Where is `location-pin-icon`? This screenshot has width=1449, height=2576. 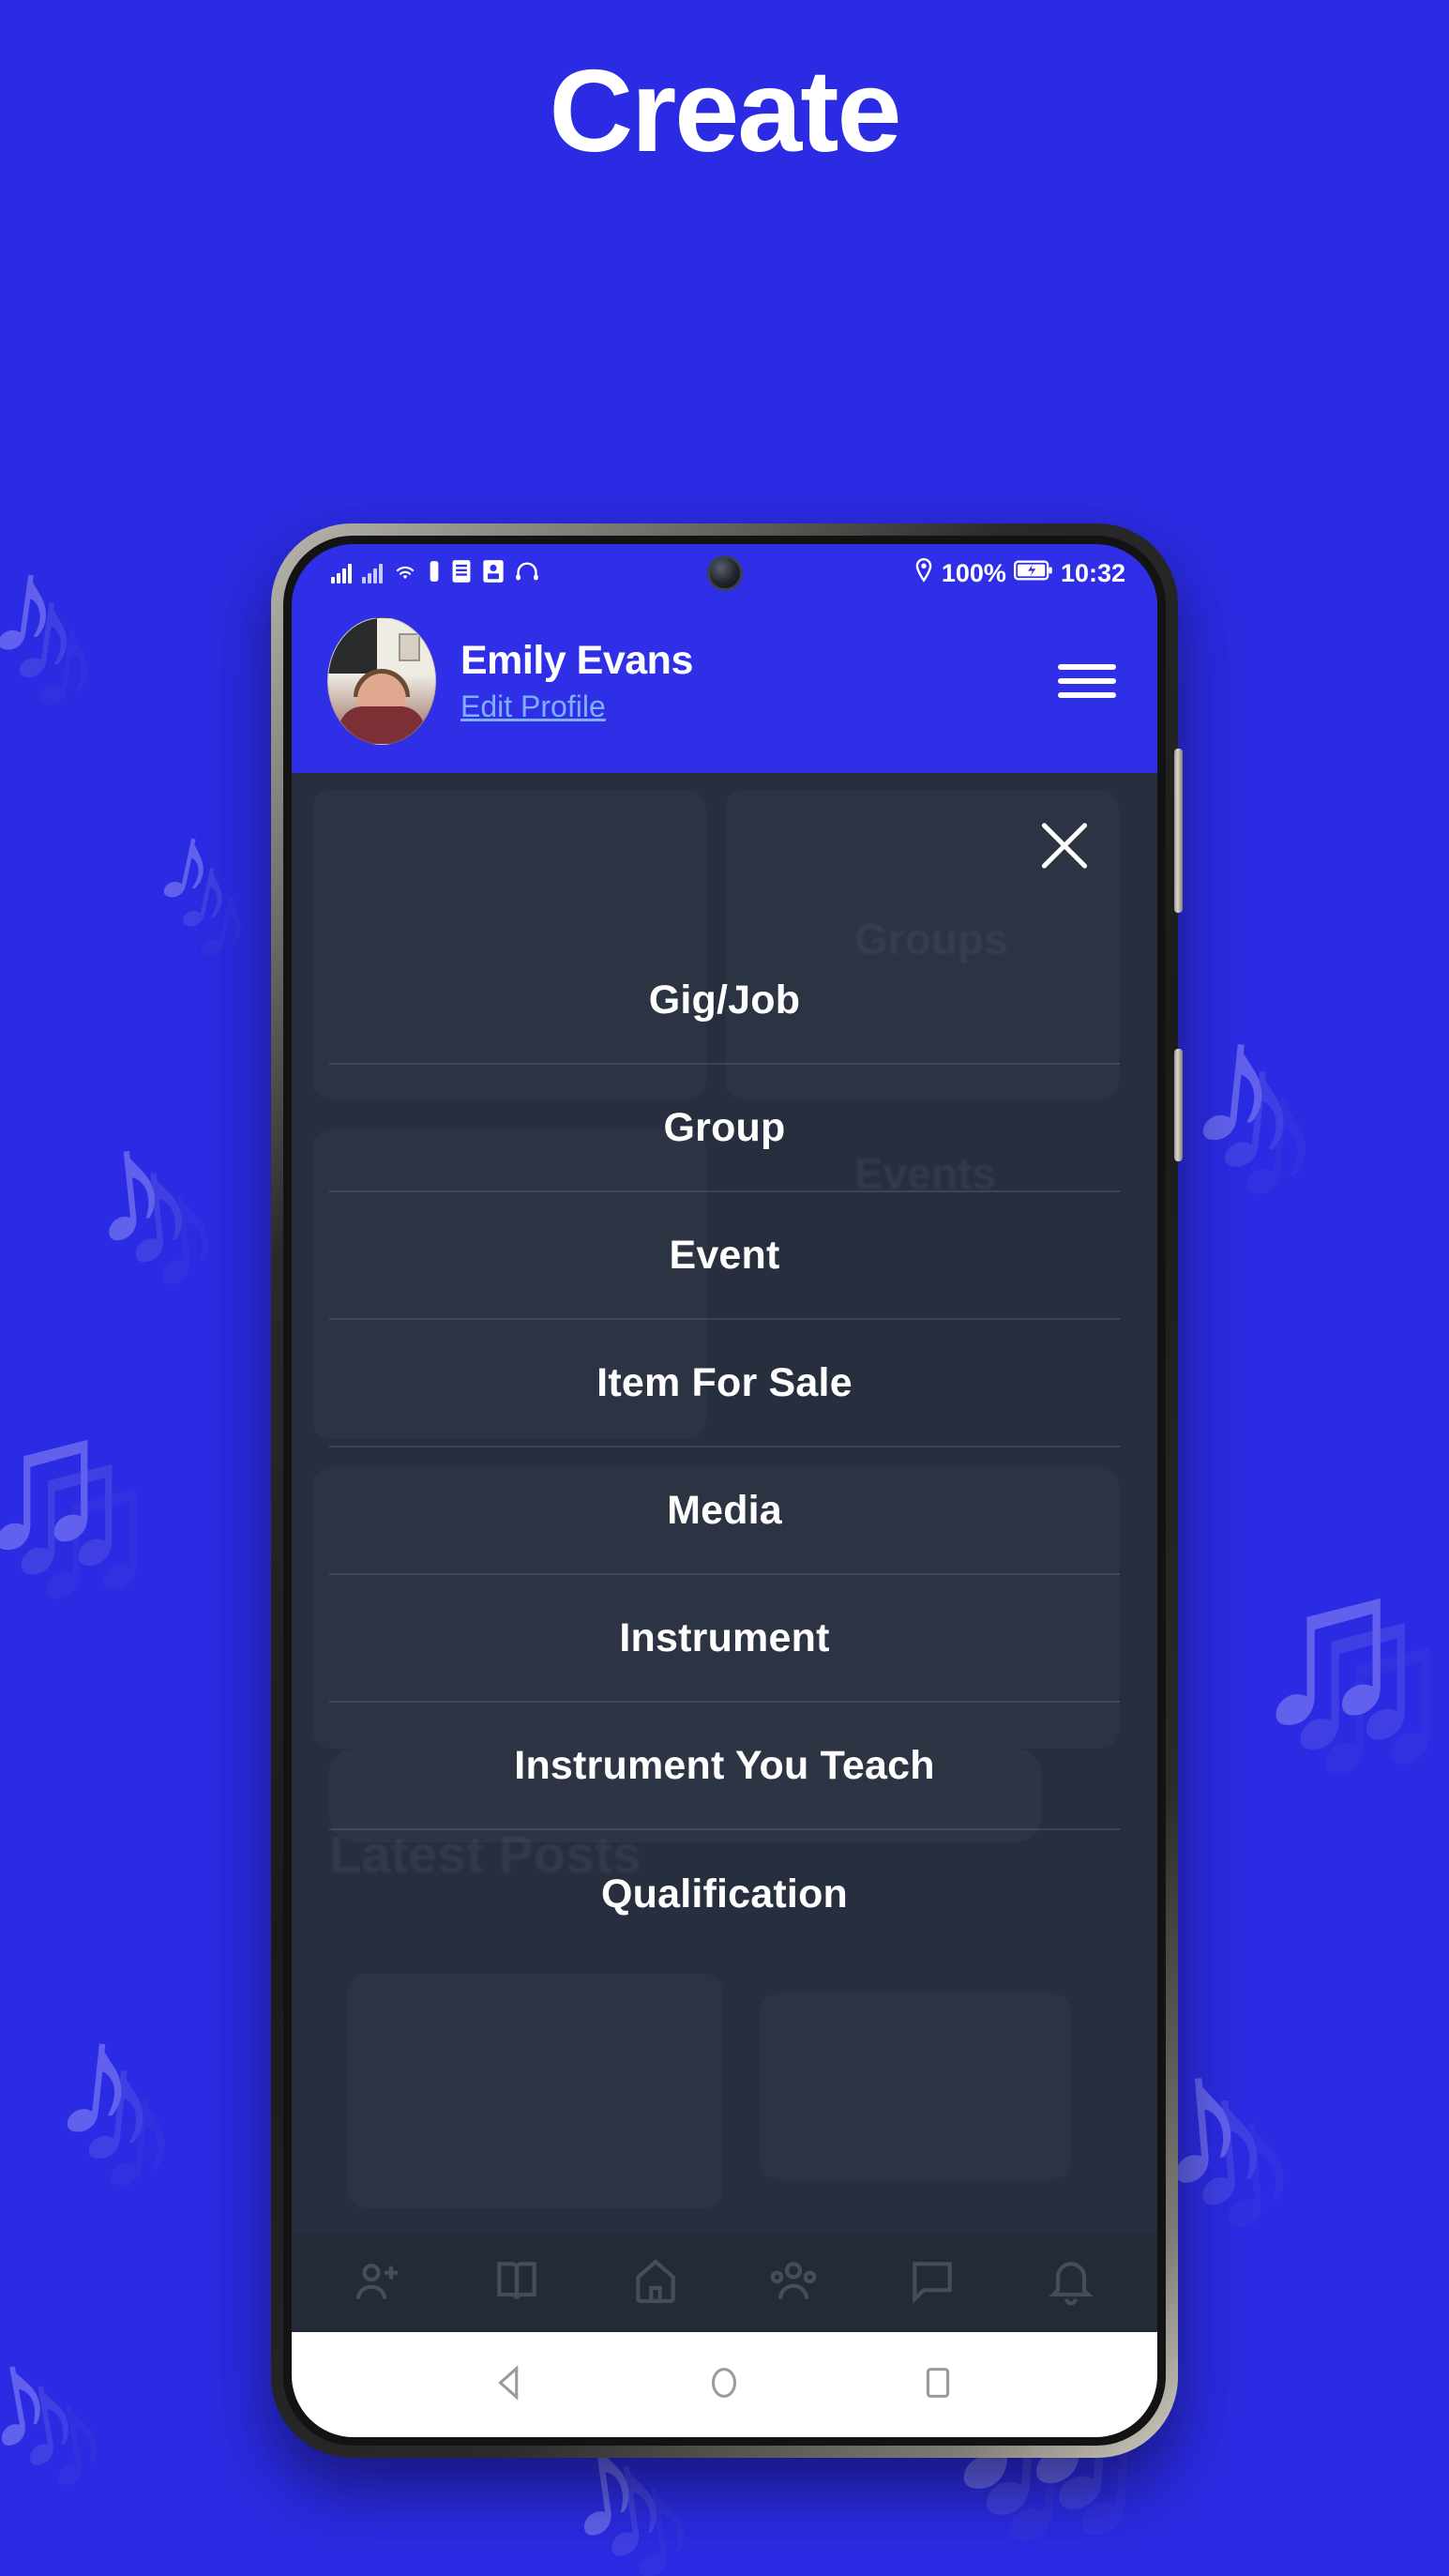
location-pin-icon is located at coordinates (923, 573).